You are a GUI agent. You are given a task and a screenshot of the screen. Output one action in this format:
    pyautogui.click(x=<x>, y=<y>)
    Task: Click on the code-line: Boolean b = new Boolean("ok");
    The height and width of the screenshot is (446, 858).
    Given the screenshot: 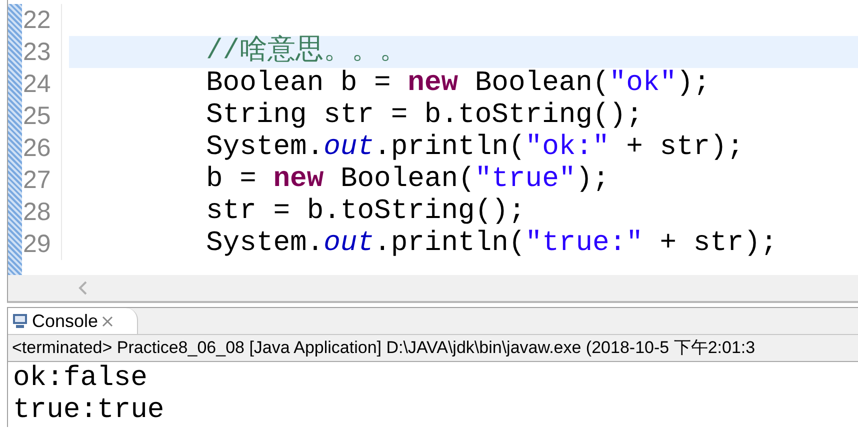 What is the action you would take?
    pyautogui.click(x=458, y=84)
    